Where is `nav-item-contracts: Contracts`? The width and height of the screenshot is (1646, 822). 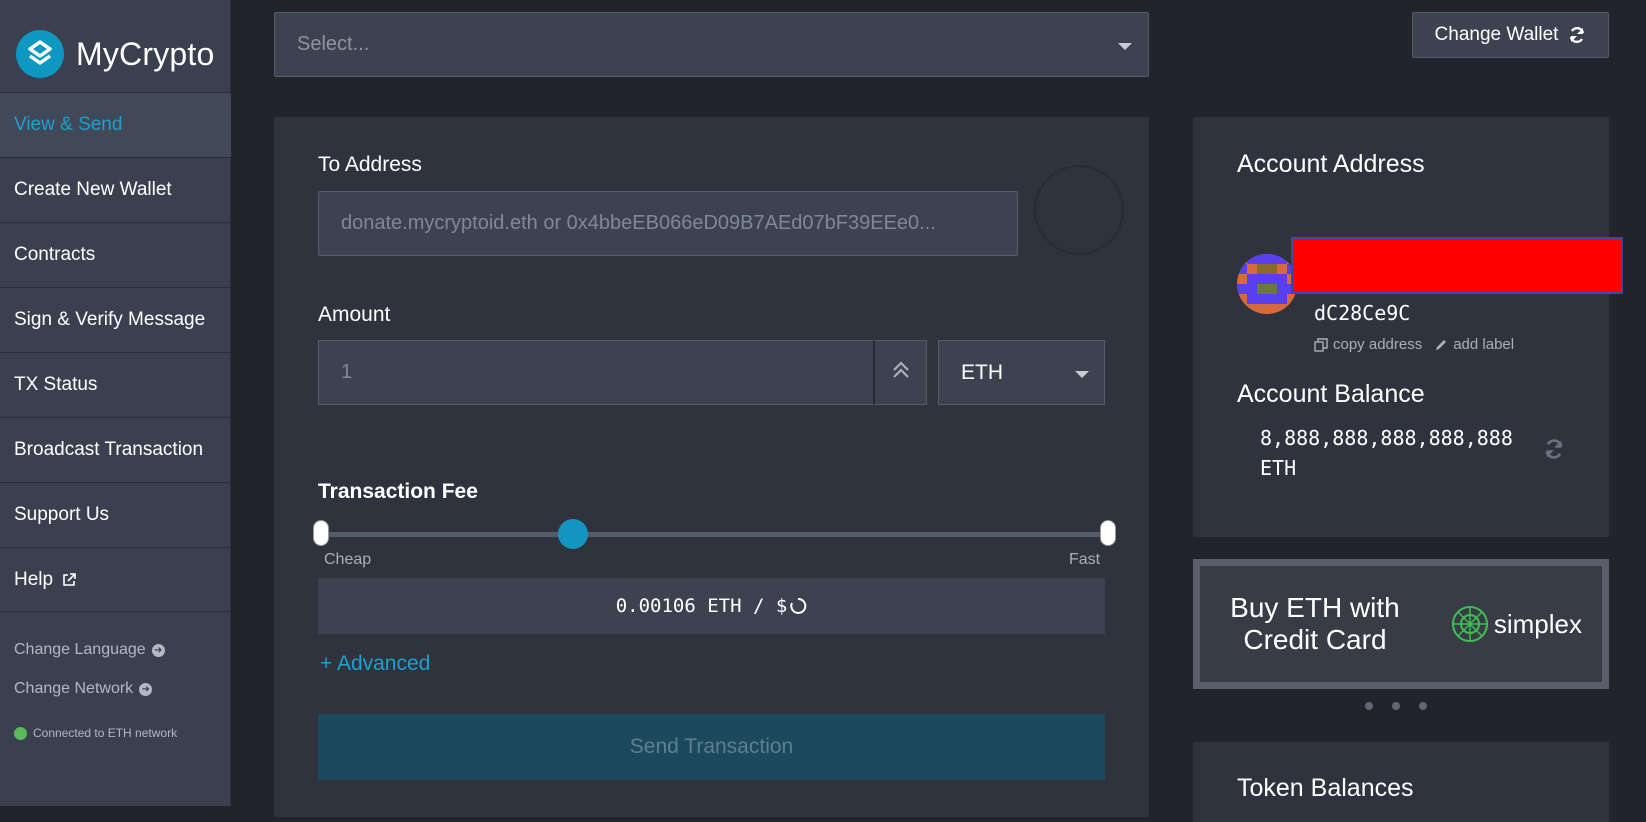
nav-item-contracts: Contracts is located at coordinates (115, 254).